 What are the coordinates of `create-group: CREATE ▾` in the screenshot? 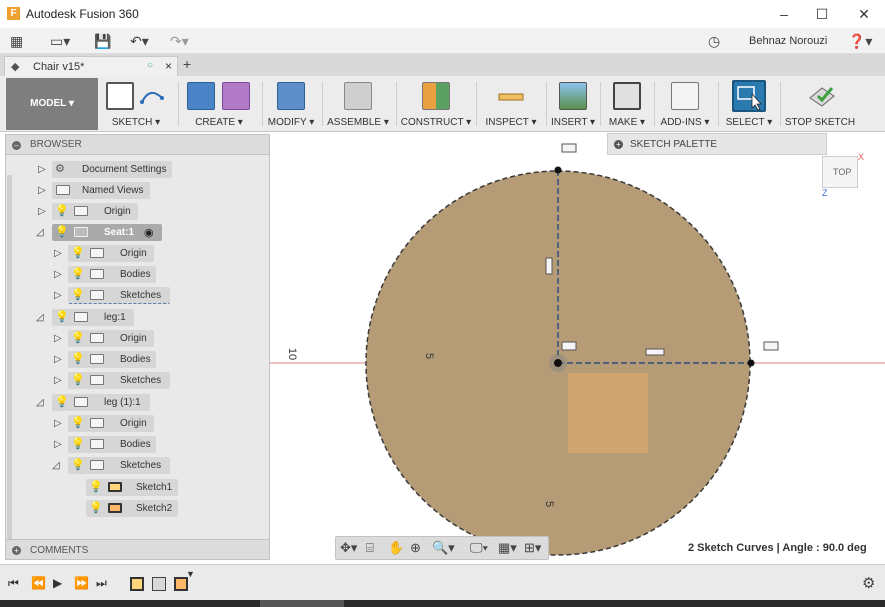 It's located at (219, 104).